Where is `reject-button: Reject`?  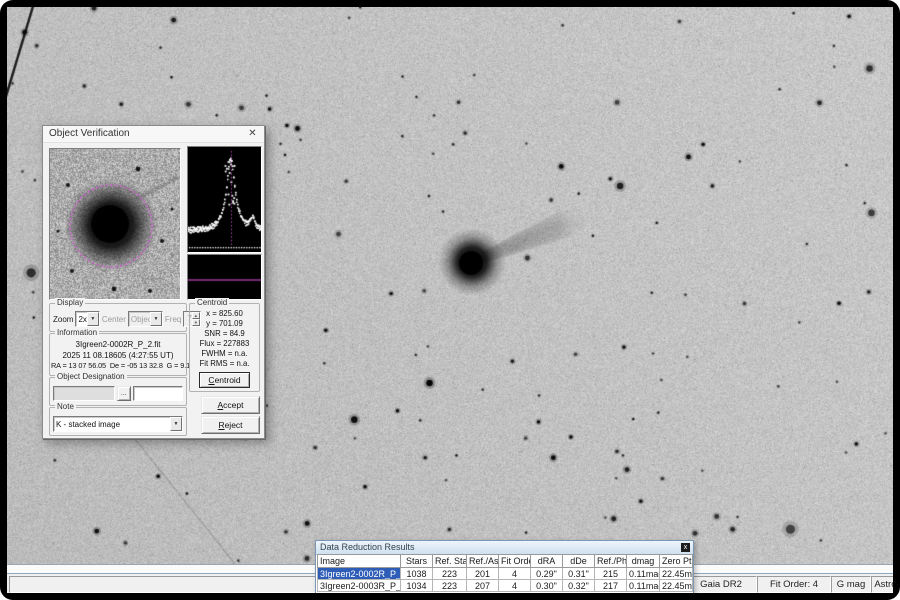 reject-button: Reject is located at coordinates (230, 425).